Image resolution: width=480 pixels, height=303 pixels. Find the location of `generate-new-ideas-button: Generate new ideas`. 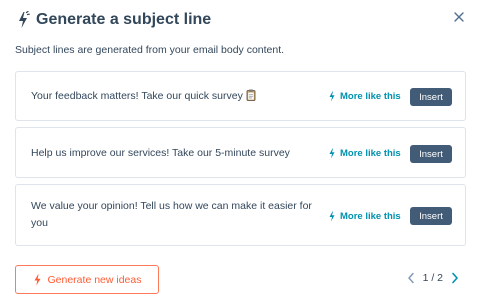

generate-new-ideas-button: Generate new ideas is located at coordinates (87, 279).